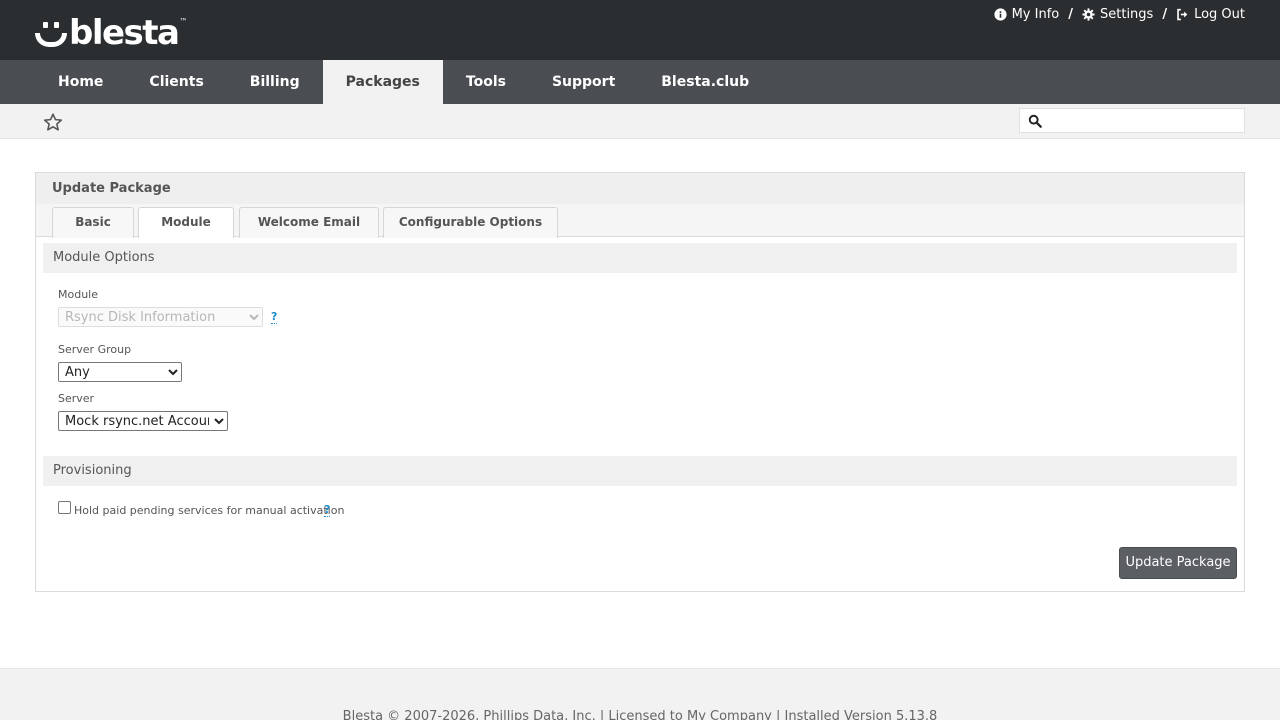 This screenshot has width=1280, height=720. What do you see at coordinates (93, 222) in the screenshot?
I see `tab-basic: Basic` at bounding box center [93, 222].